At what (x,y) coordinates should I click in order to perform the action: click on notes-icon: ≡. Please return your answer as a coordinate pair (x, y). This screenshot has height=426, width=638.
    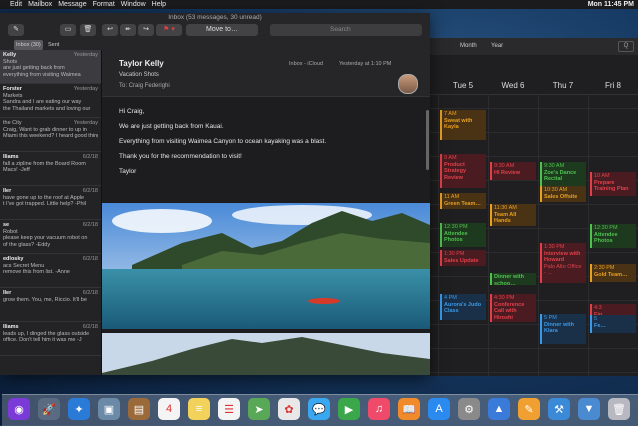
    Looking at the image, I should click on (199, 409).